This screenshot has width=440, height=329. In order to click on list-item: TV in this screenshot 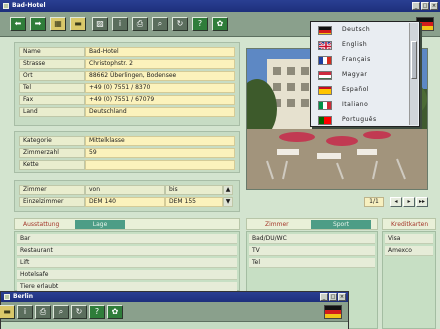, I will do `click(312, 251)`.